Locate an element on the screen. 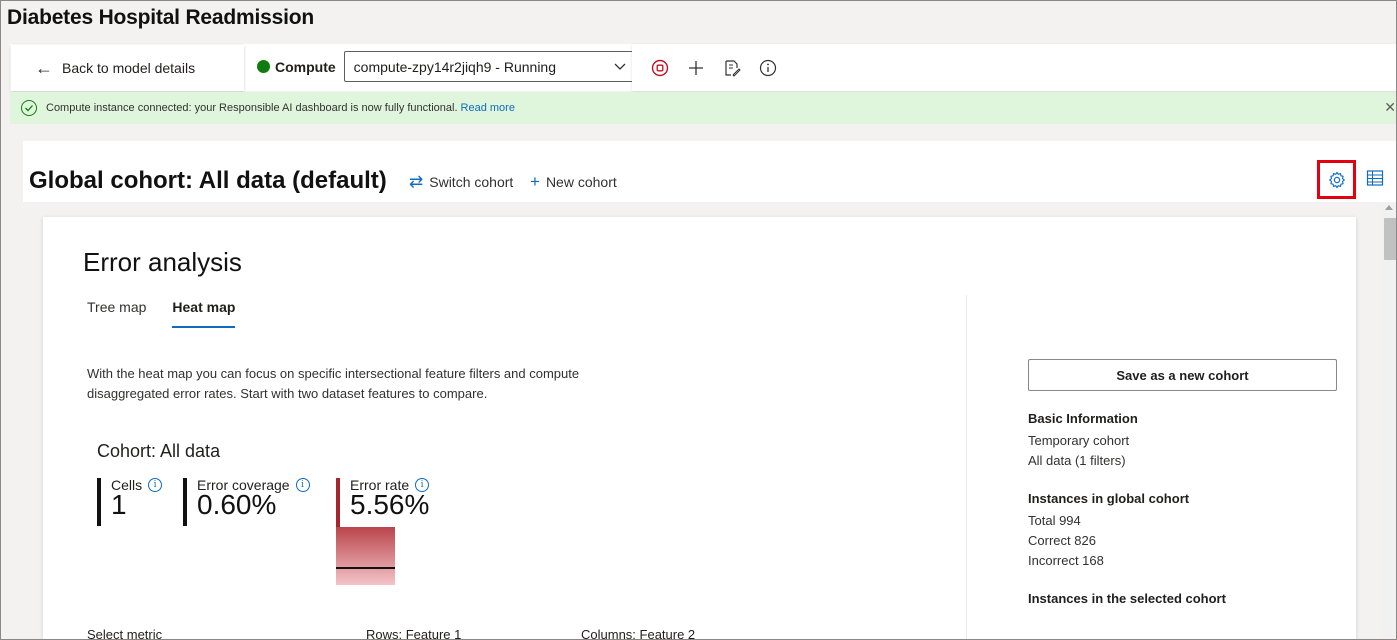 The width and height of the screenshot is (1397, 640). global-cohort-title: Global cohort: All data (default) is located at coordinates (208, 180).